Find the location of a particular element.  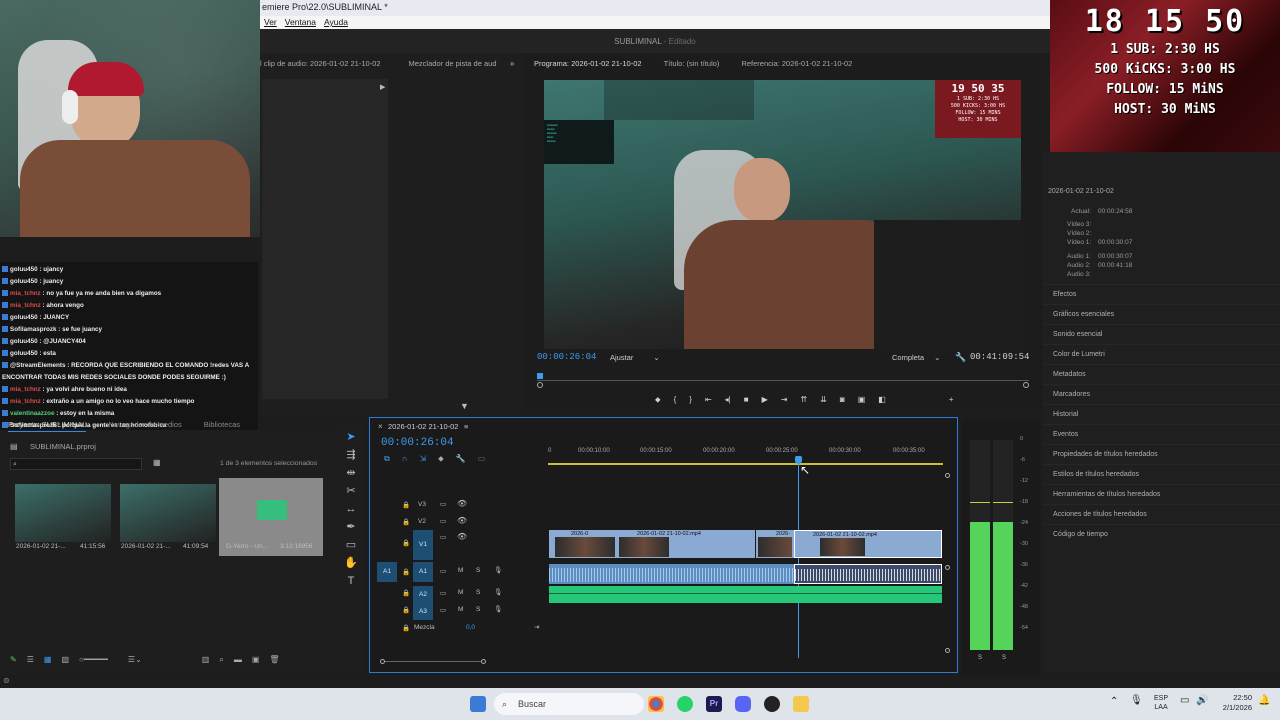

mix-value: 0,0 is located at coordinates (470, 627).